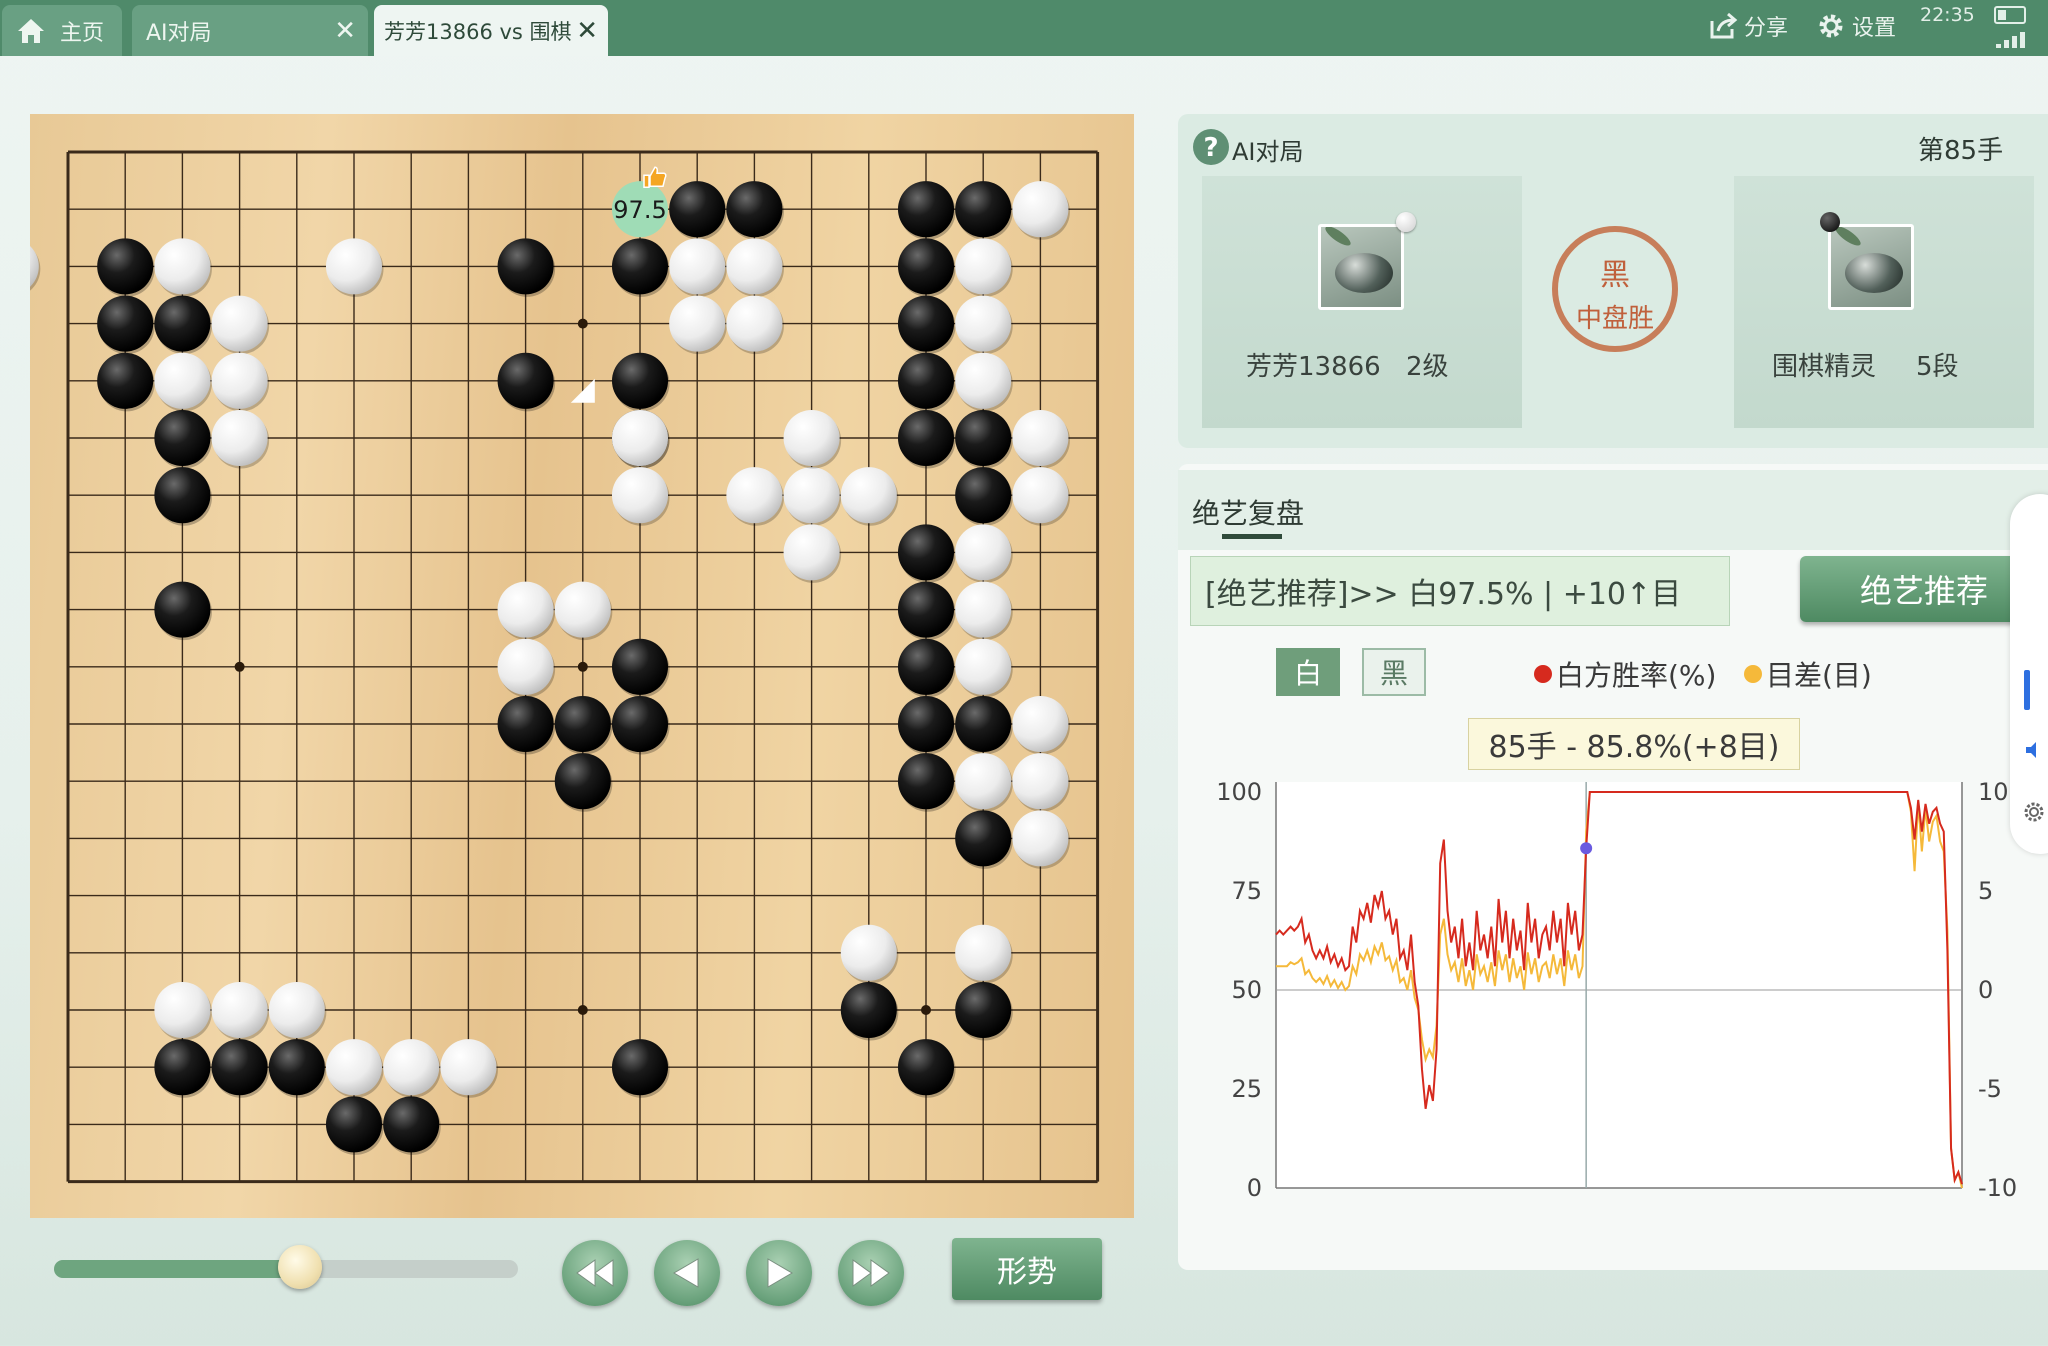 This screenshot has width=2048, height=1346. I want to click on signal-icon, so click(2010, 40).